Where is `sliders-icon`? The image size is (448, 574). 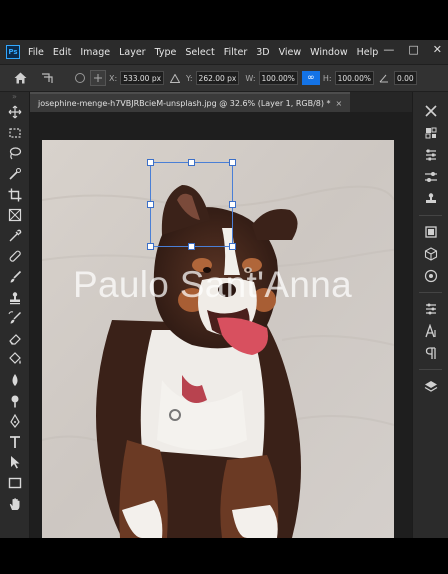
sliders-icon is located at coordinates (430, 177).